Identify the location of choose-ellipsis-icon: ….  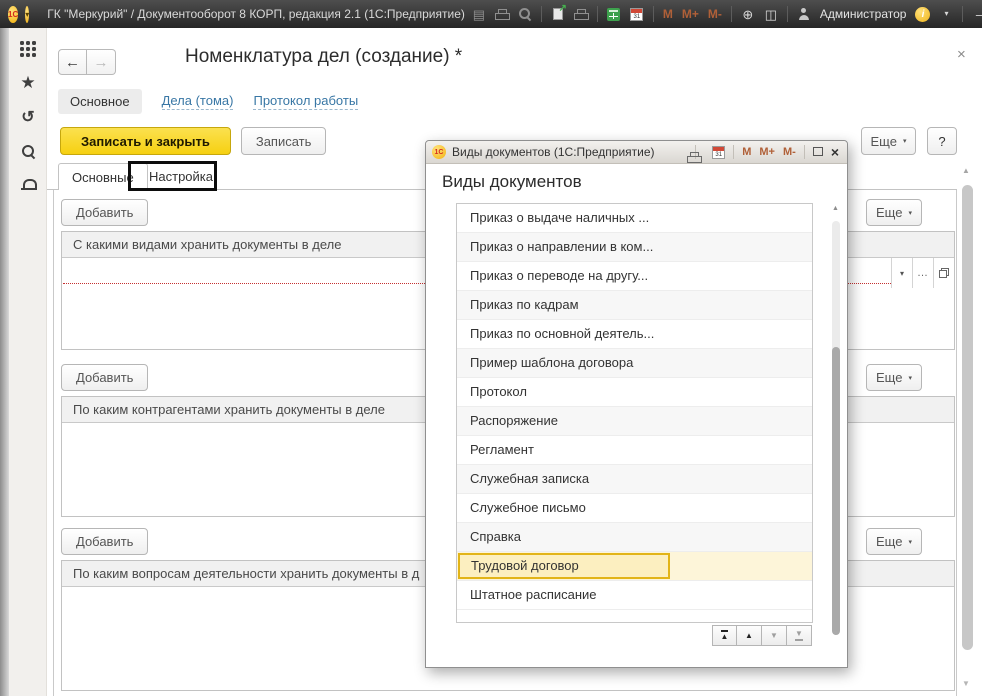
(922, 273).